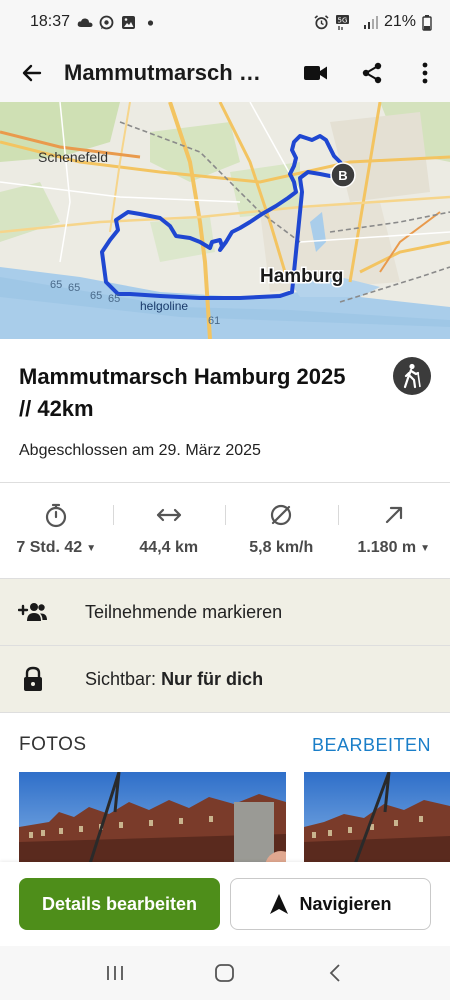  I want to click on battery-icon, so click(427, 22).